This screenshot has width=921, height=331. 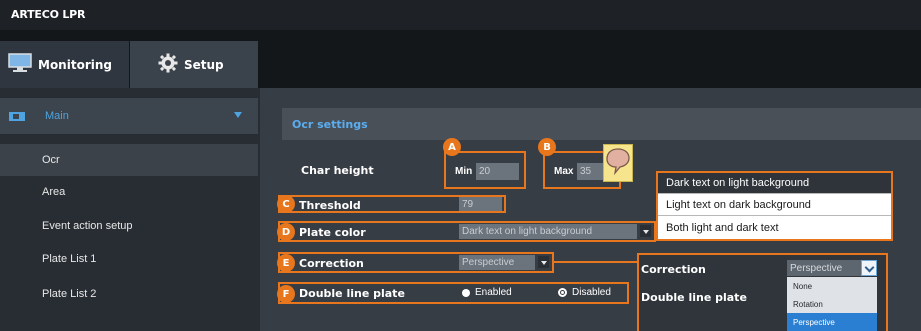 What do you see at coordinates (204, 64) in the screenshot?
I see `tab-setup-label: Setup` at bounding box center [204, 64].